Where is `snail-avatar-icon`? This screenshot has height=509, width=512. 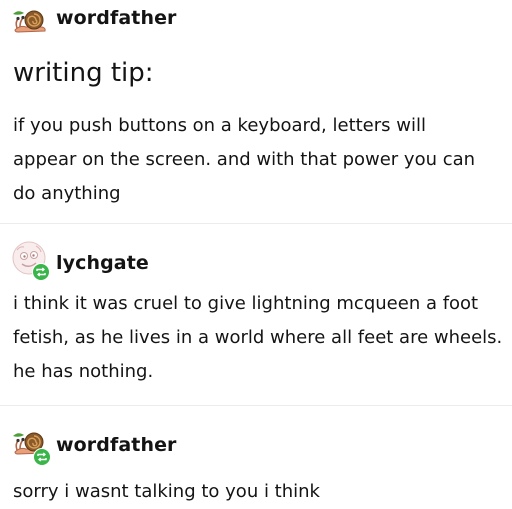
snail-avatar-icon is located at coordinates (30, 21).